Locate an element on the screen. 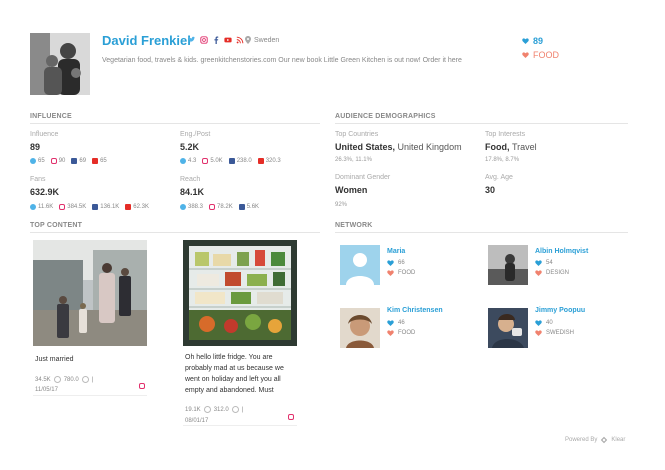 The width and height of the screenshot is (665, 470). stat-facebook: 238.0 is located at coordinates (244, 161).